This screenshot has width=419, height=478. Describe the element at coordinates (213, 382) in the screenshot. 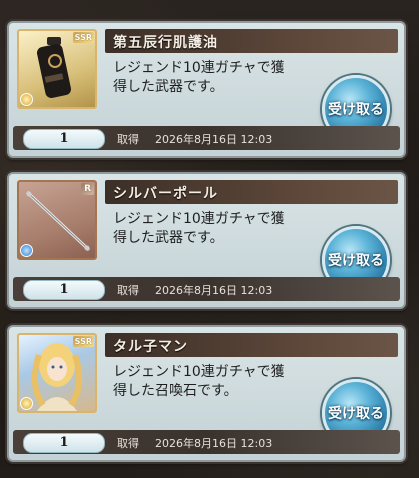

I see `item-description: レジェンド10連ガチャで獲 得した召喚石です。` at that location.